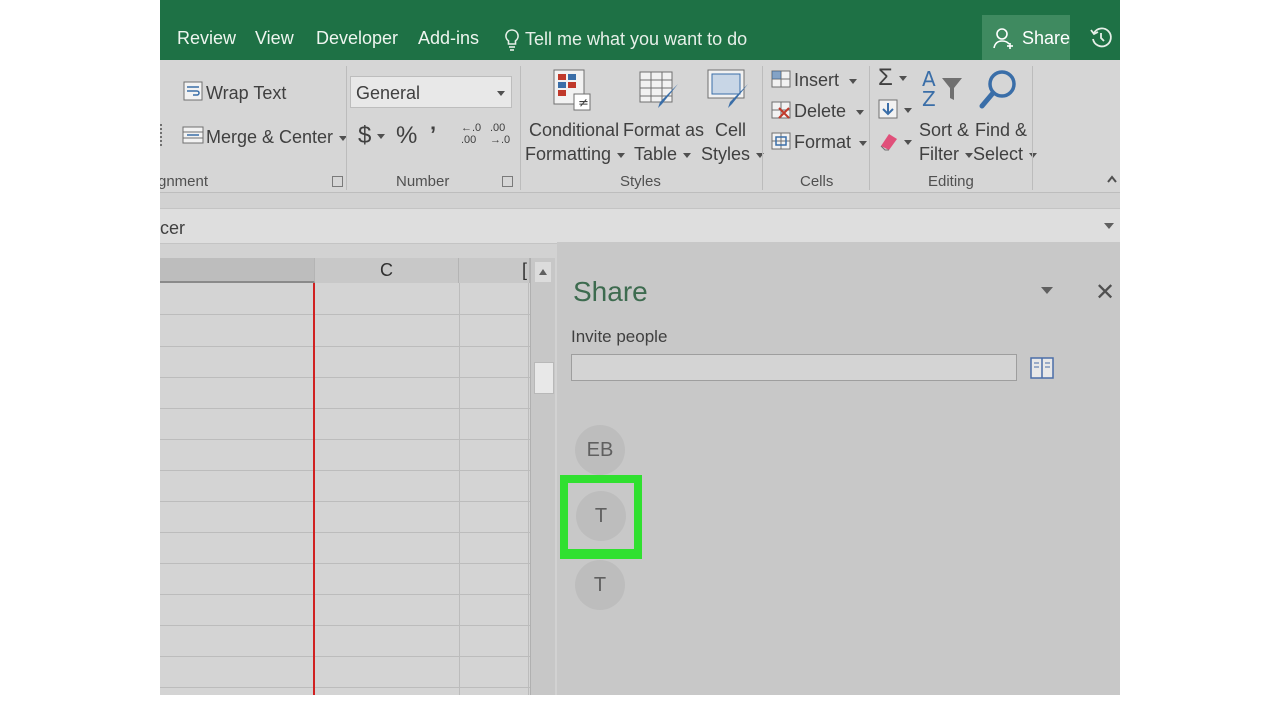 The height and width of the screenshot is (720, 1280). I want to click on cell-styles-line-2: Styles, so click(733, 154).